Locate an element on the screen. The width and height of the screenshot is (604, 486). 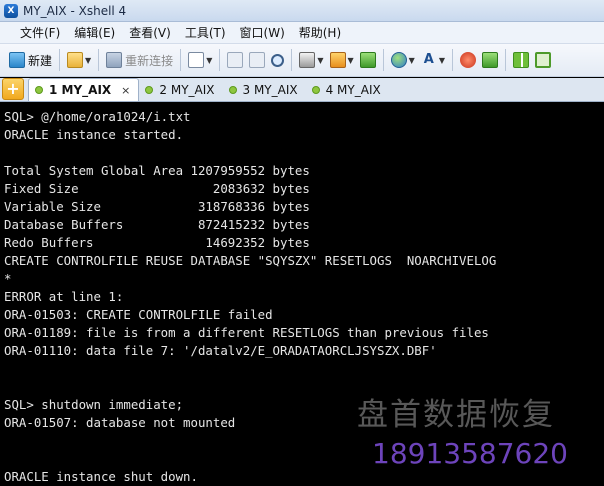
fullscreen-icon is located at coordinates (542, 60).